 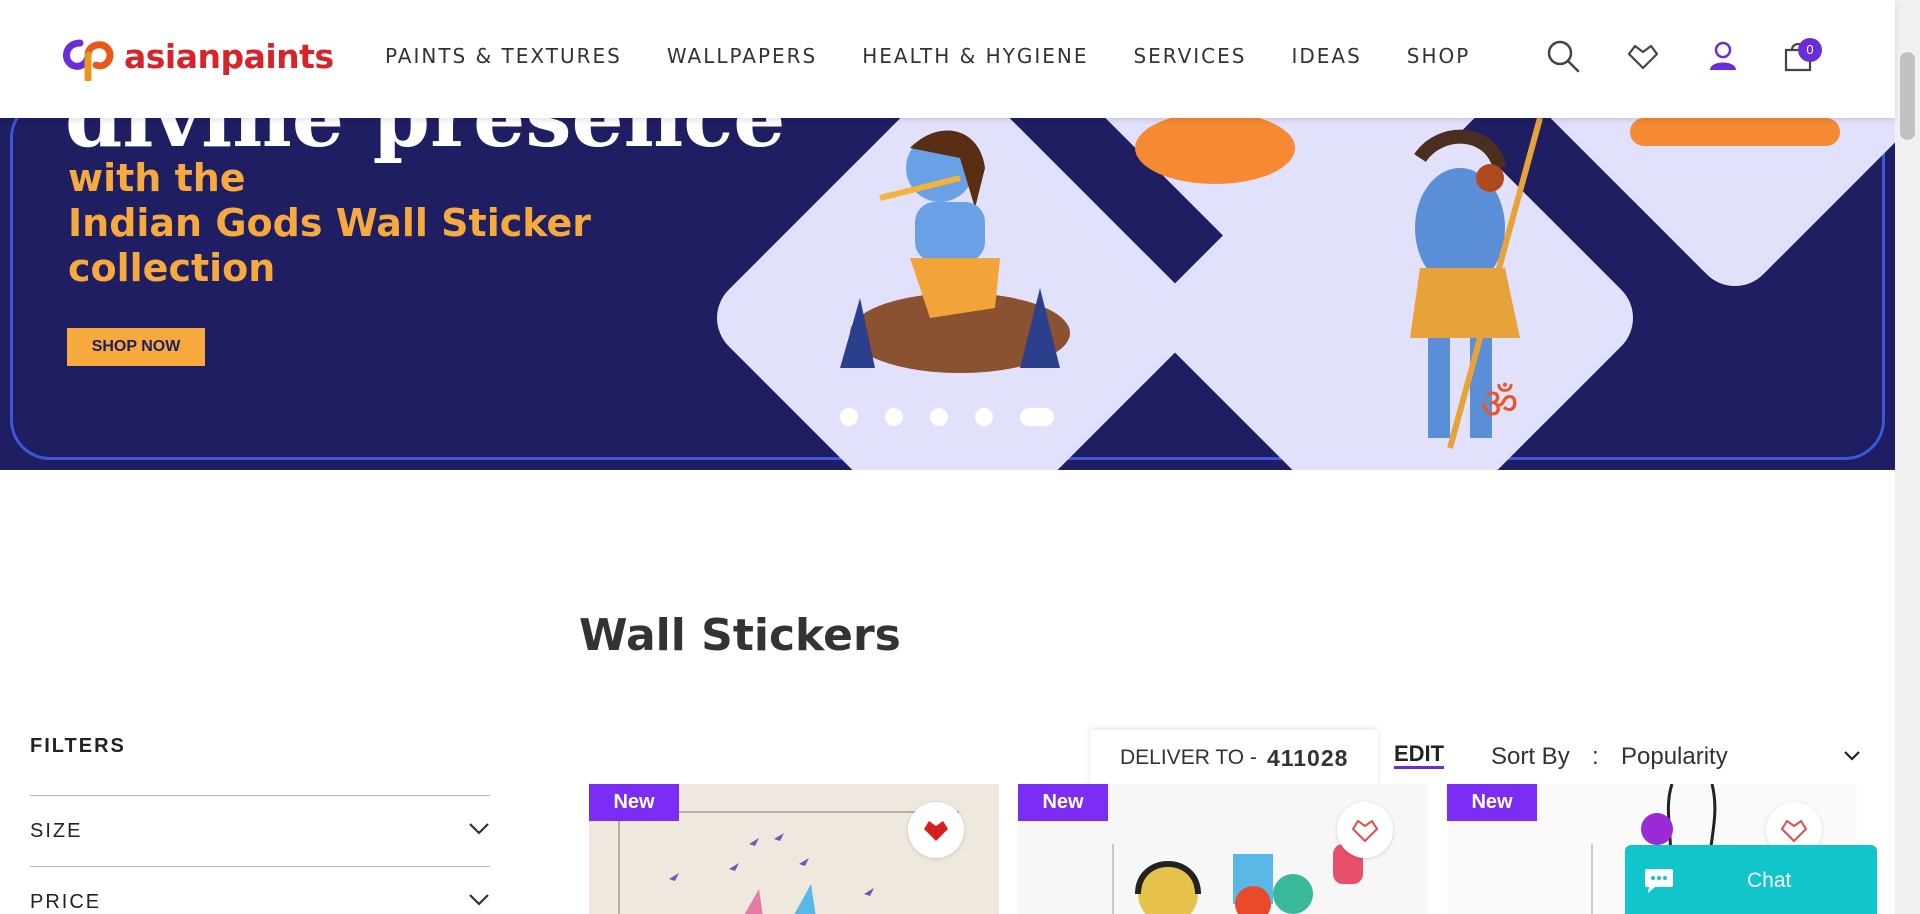 What do you see at coordinates (1659, 881) in the screenshot?
I see `chat-bubble-icon` at bounding box center [1659, 881].